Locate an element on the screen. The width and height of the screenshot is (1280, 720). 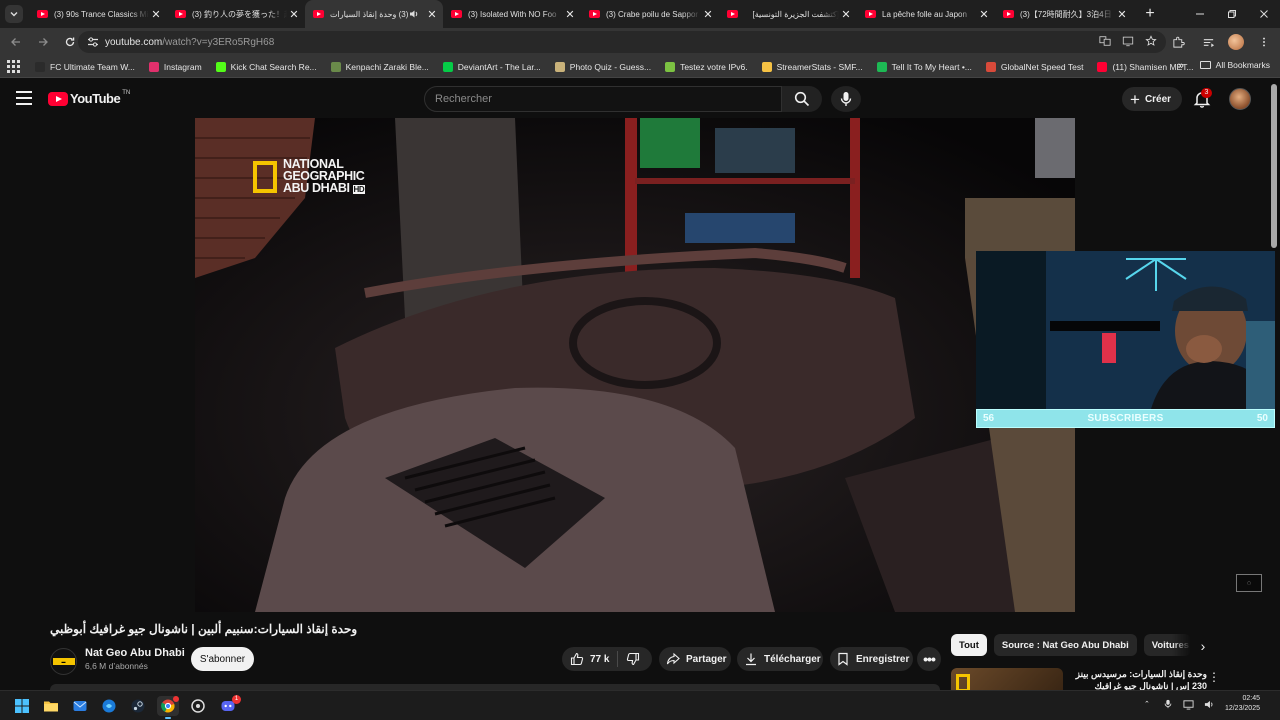
hamburger-menu-icon is located at coordinates (24, 98).